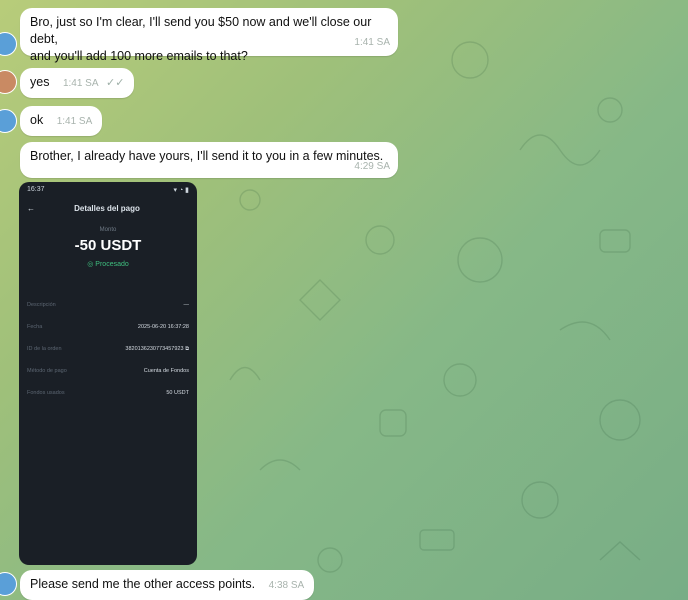 The height and width of the screenshot is (600, 688). Describe the element at coordinates (41, 305) in the screenshot. I see `detail-label: Descripción` at that location.